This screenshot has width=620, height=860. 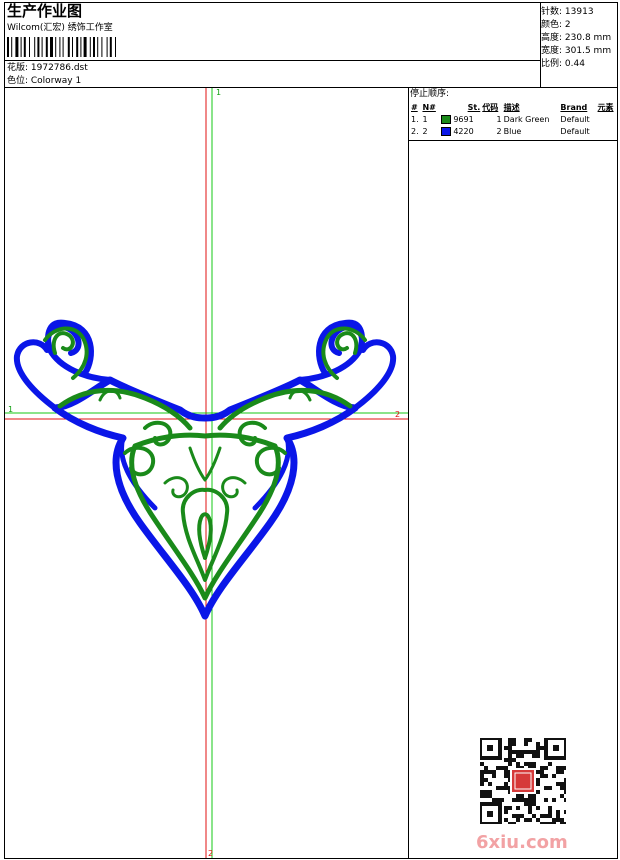 What do you see at coordinates (474, 107) in the screenshot?
I see `col-stop: St.` at bounding box center [474, 107].